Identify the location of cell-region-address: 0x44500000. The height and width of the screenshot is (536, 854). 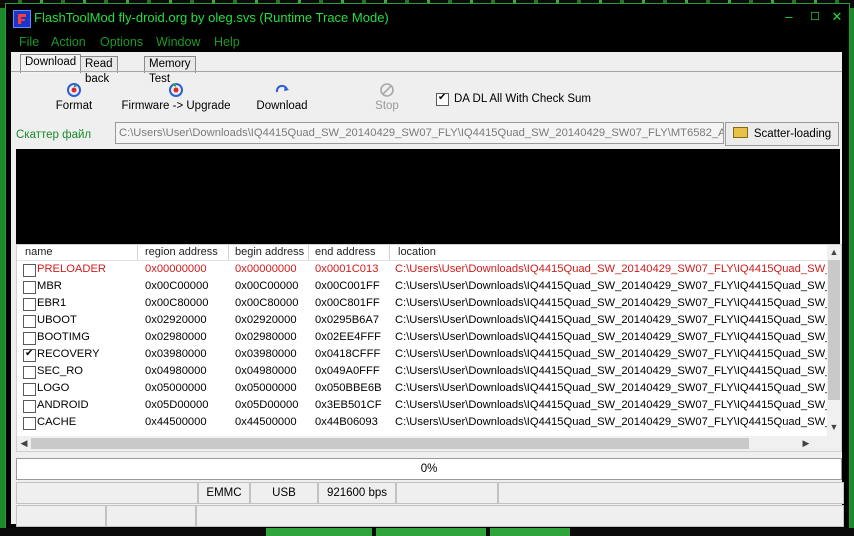
(176, 422).